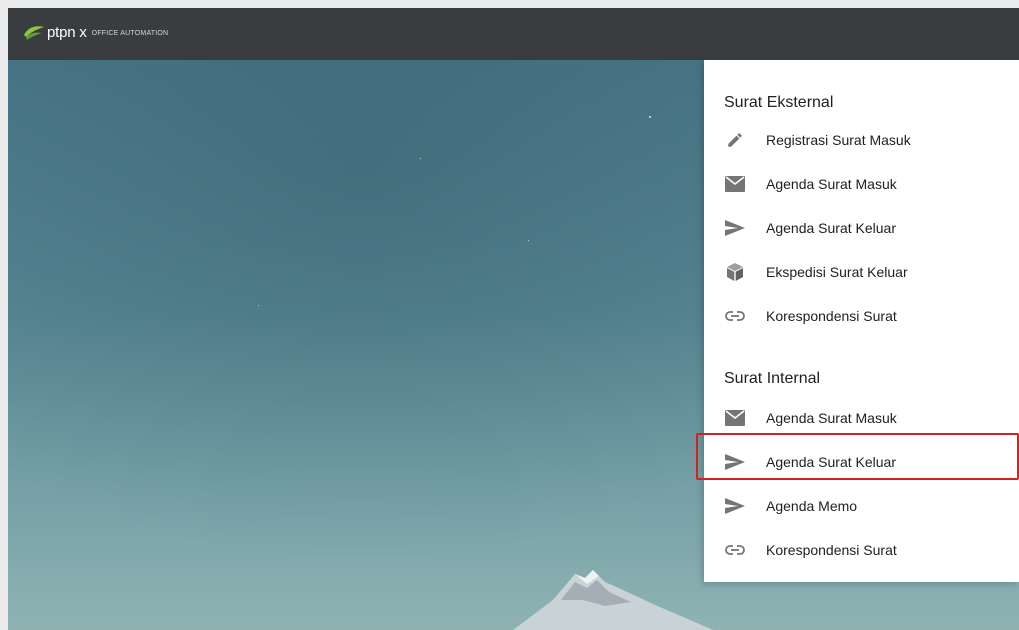  I want to click on package-icon, so click(735, 272).